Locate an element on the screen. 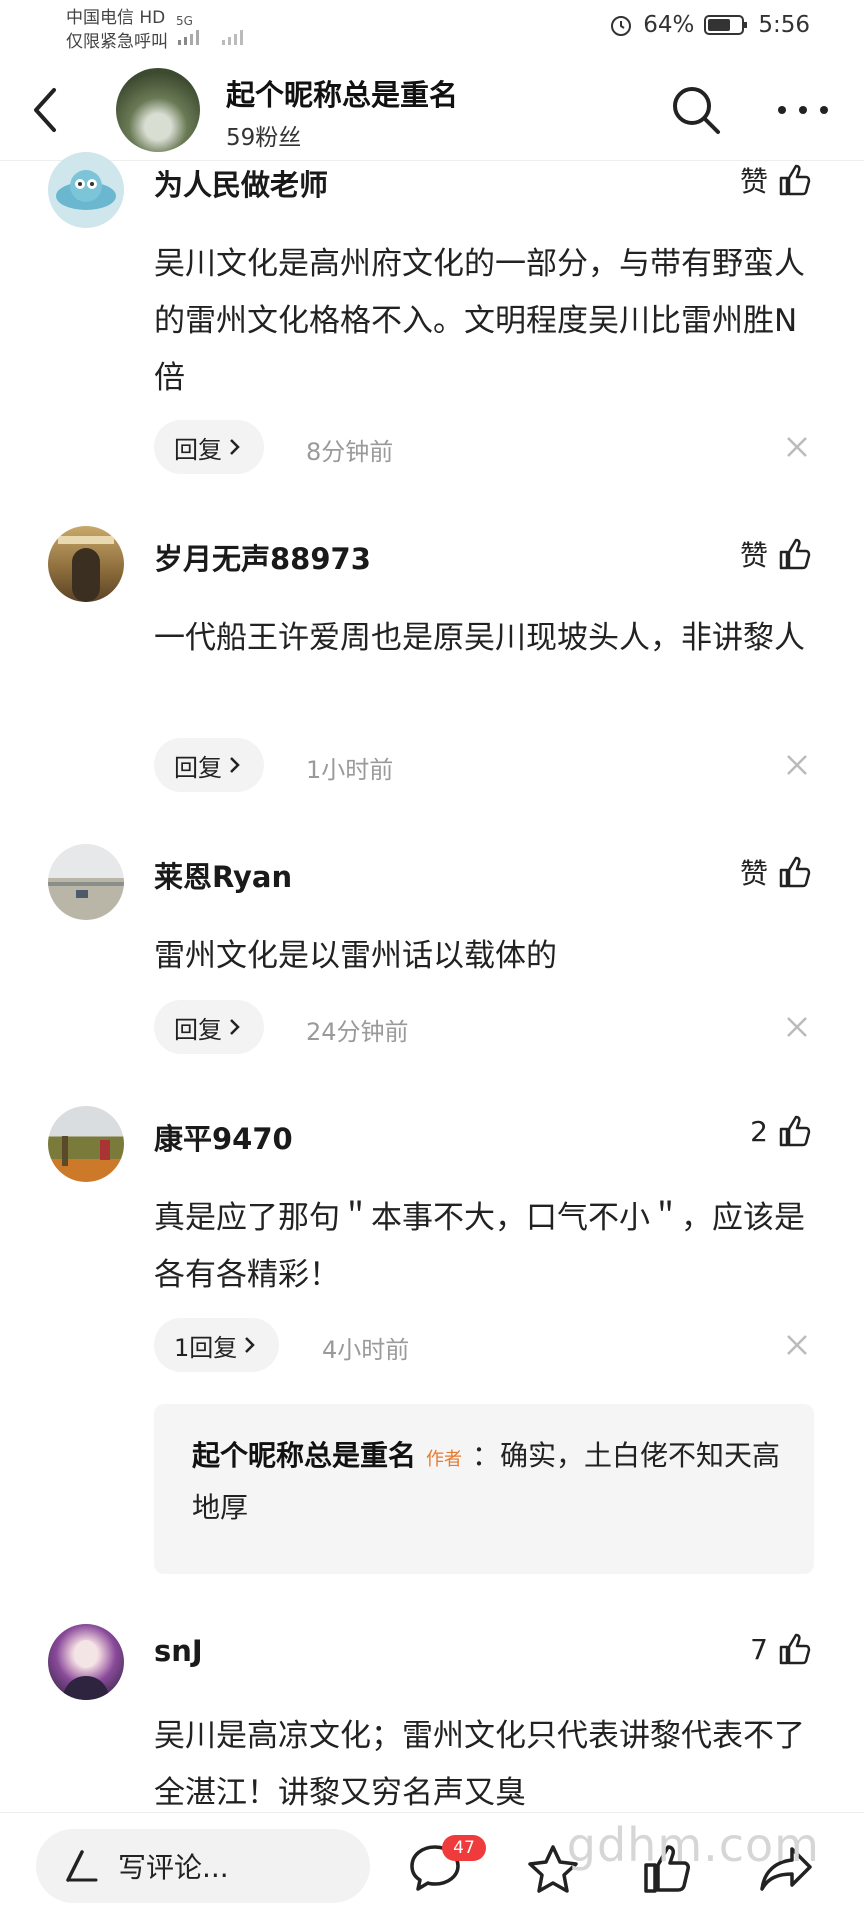  watermark: gdhm.com is located at coordinates (693, 1845).